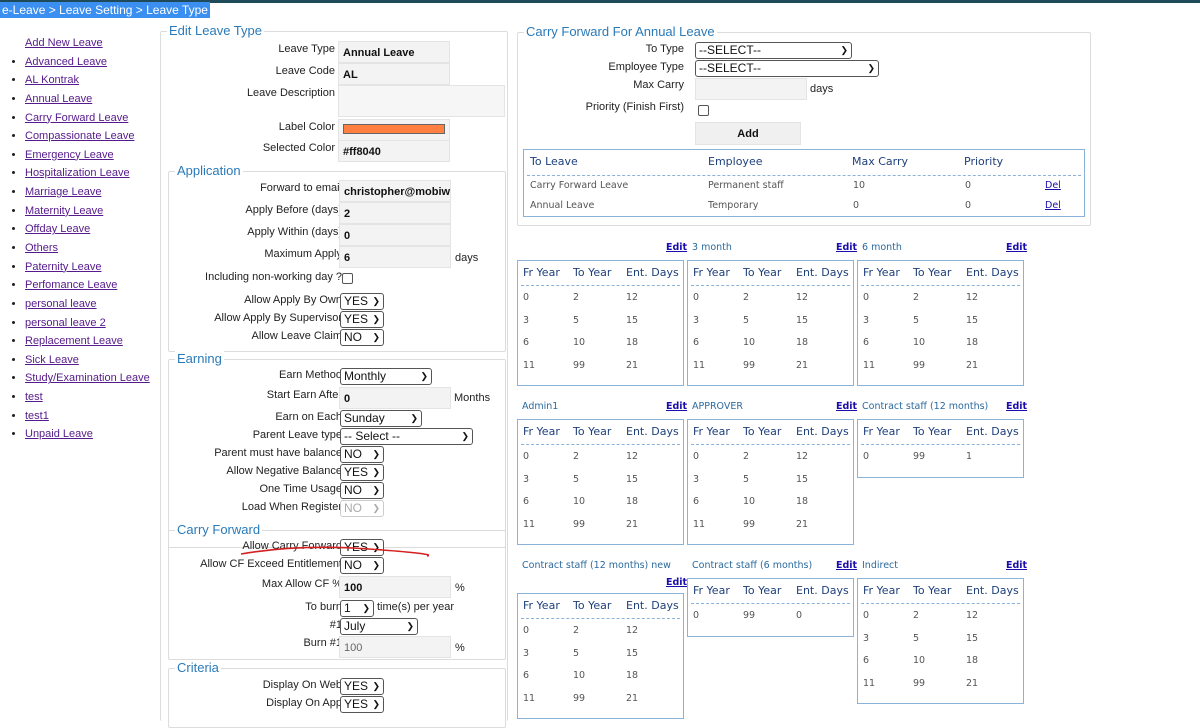 The width and height of the screenshot is (1200, 728). What do you see at coordinates (717, 406) in the screenshot?
I see `group-title: APPROVER` at bounding box center [717, 406].